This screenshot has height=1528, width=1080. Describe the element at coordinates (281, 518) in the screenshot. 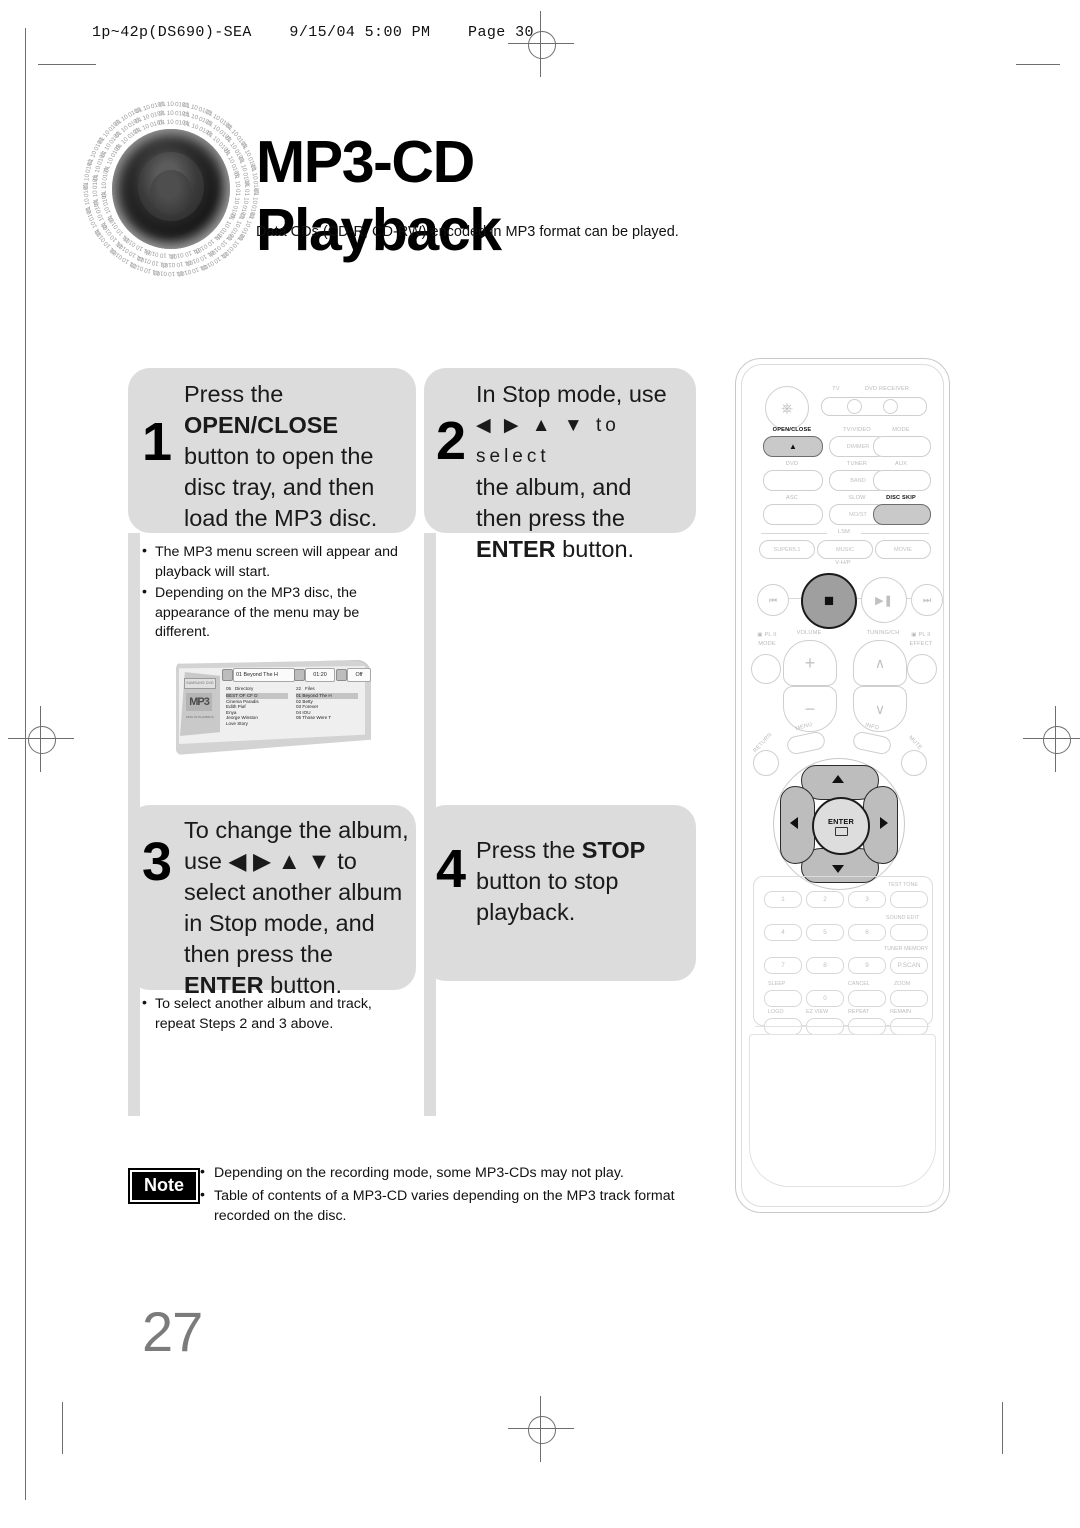

I see `step-1-line-5: load the MP3 disc.` at that location.